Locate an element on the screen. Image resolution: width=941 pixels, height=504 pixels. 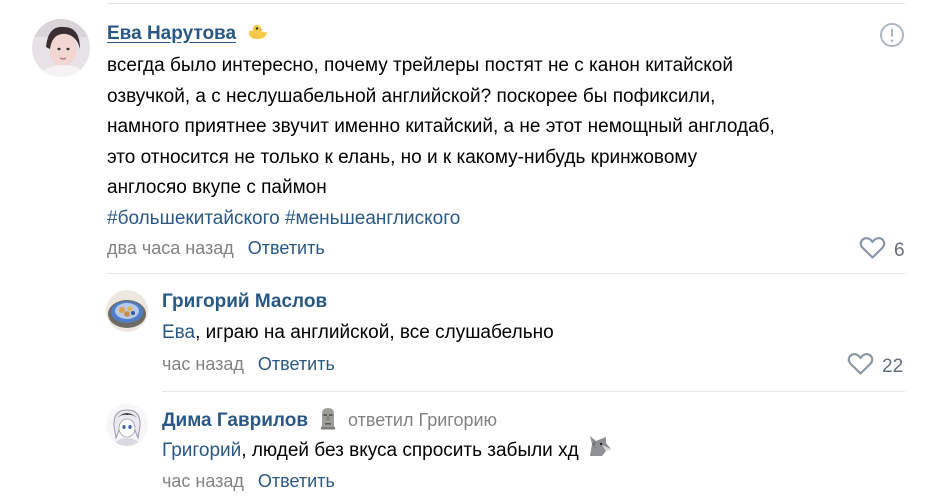
hashtag: #меньшеанглиского is located at coordinates (372, 218).